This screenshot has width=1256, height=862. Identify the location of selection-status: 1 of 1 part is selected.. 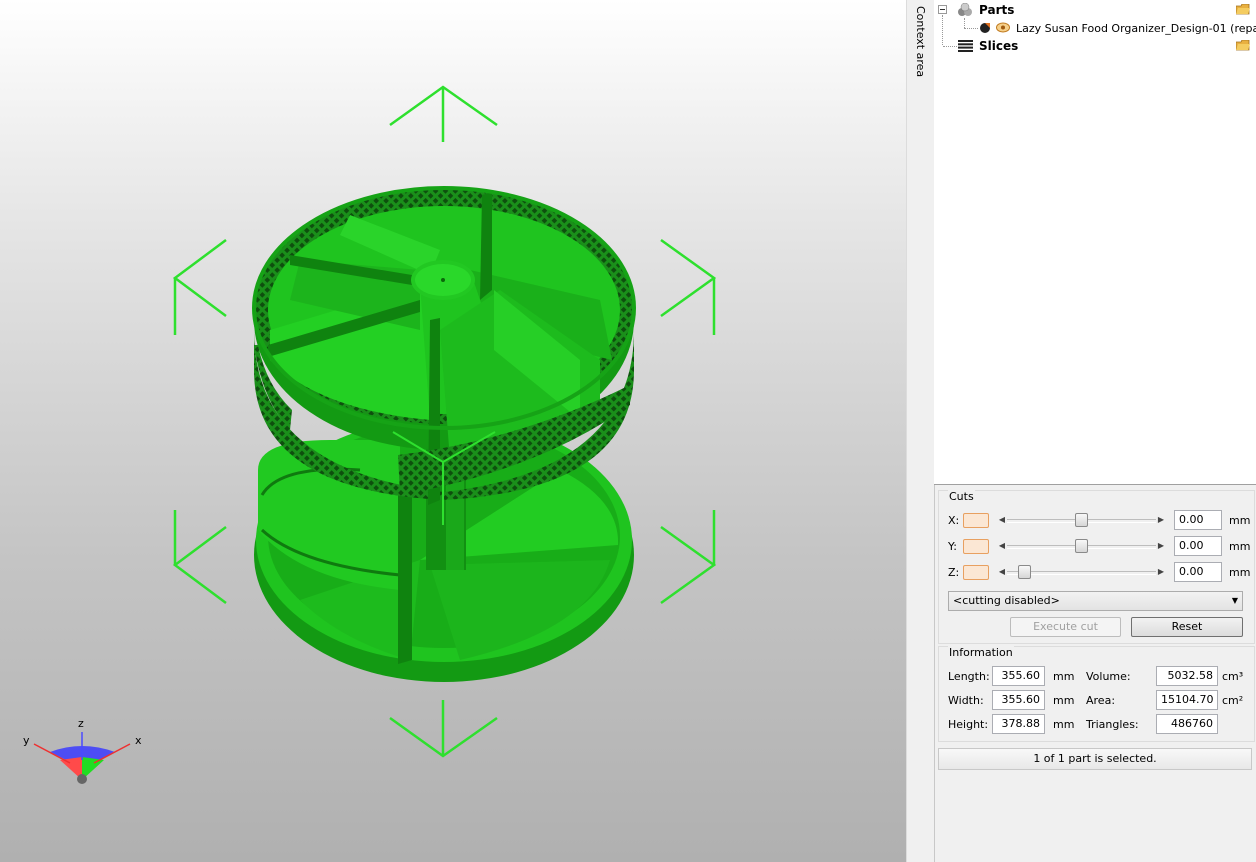
(1095, 759).